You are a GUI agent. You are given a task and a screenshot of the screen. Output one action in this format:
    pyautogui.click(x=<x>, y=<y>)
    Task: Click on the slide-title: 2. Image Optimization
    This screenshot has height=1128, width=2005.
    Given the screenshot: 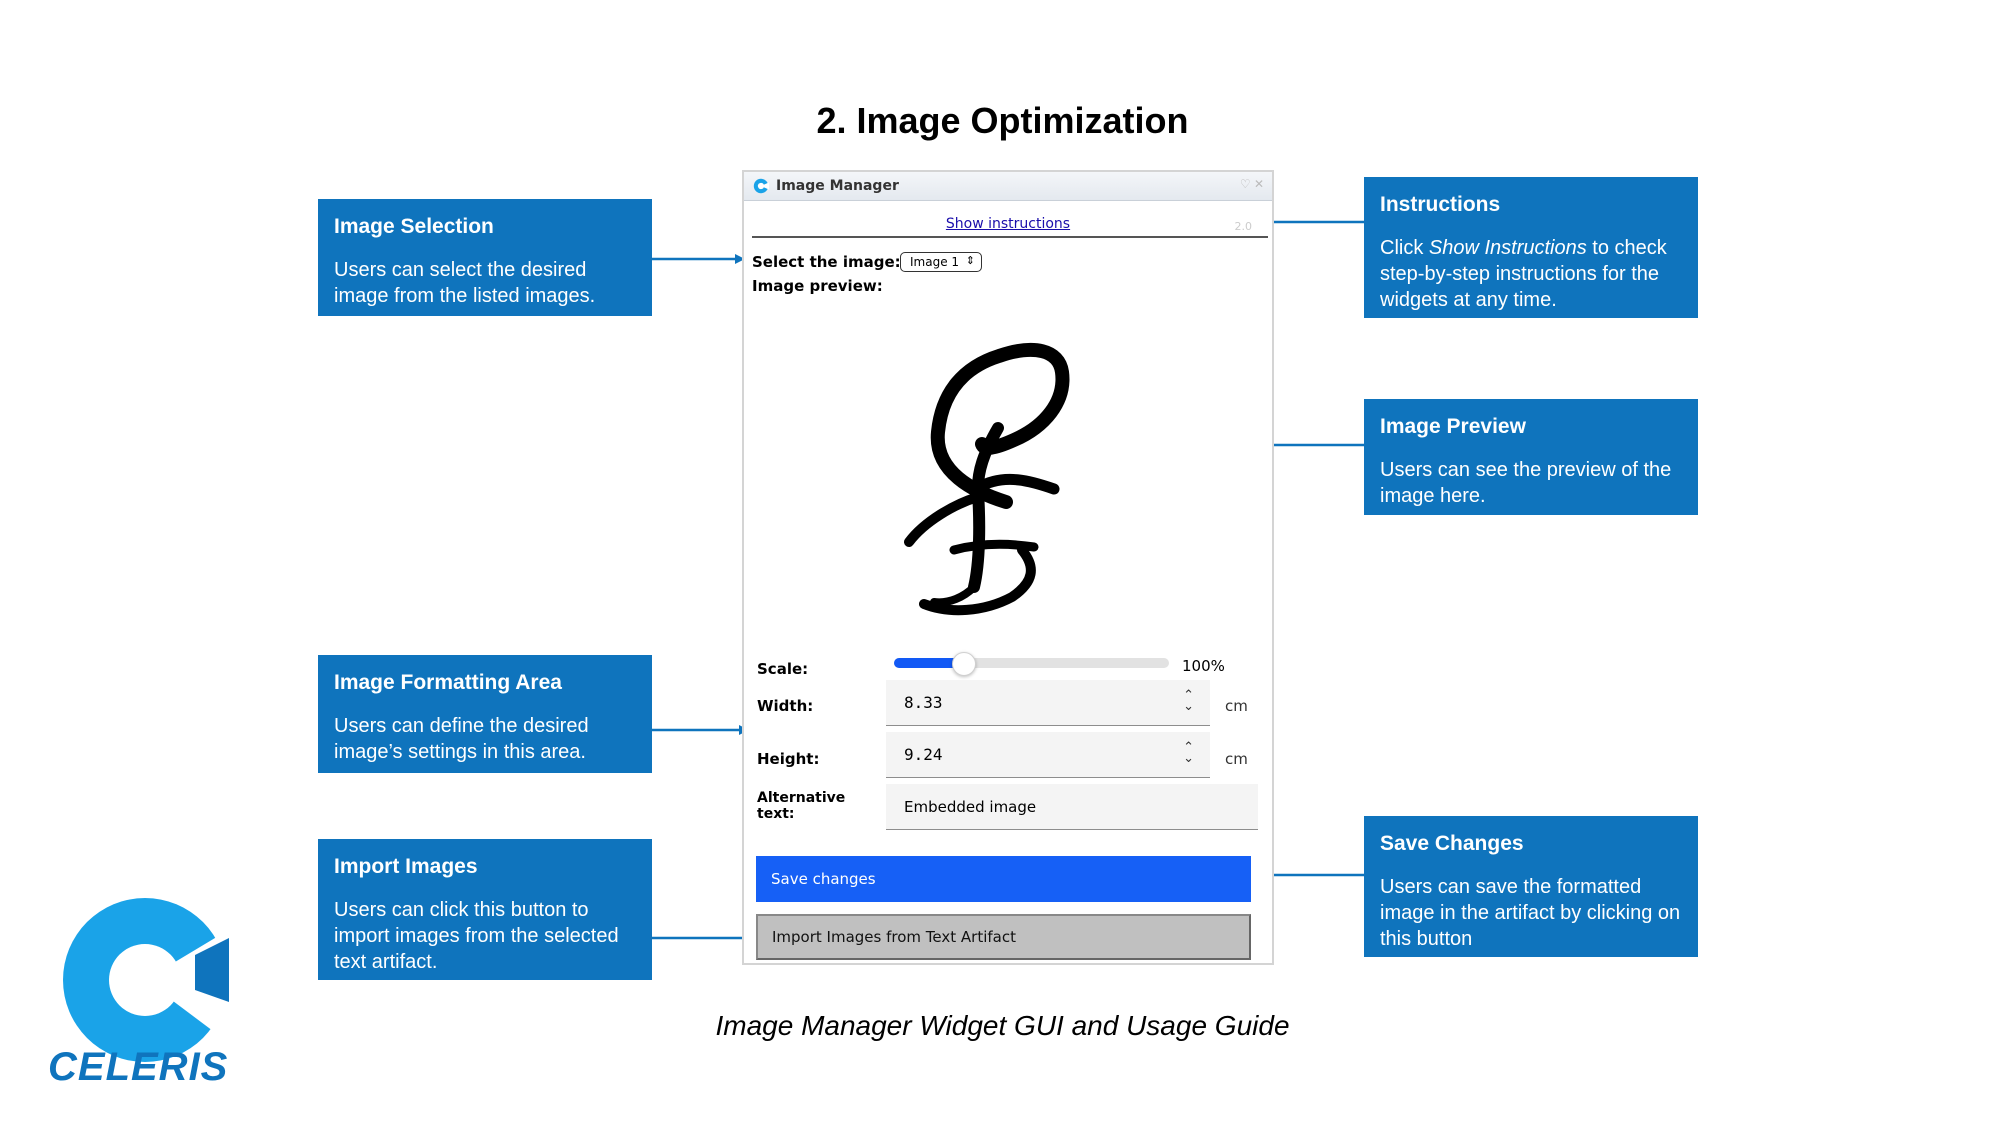 What is the action you would take?
    pyautogui.click(x=1002, y=120)
    